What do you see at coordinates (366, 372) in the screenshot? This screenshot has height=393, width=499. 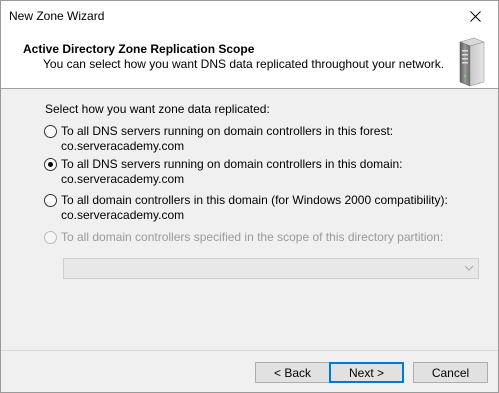 I see `next-button: Next >` at bounding box center [366, 372].